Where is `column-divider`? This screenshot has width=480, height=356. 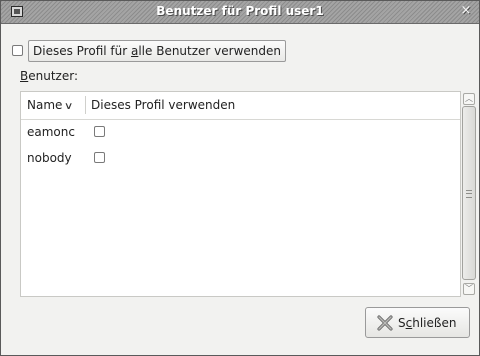 column-divider is located at coordinates (85, 105).